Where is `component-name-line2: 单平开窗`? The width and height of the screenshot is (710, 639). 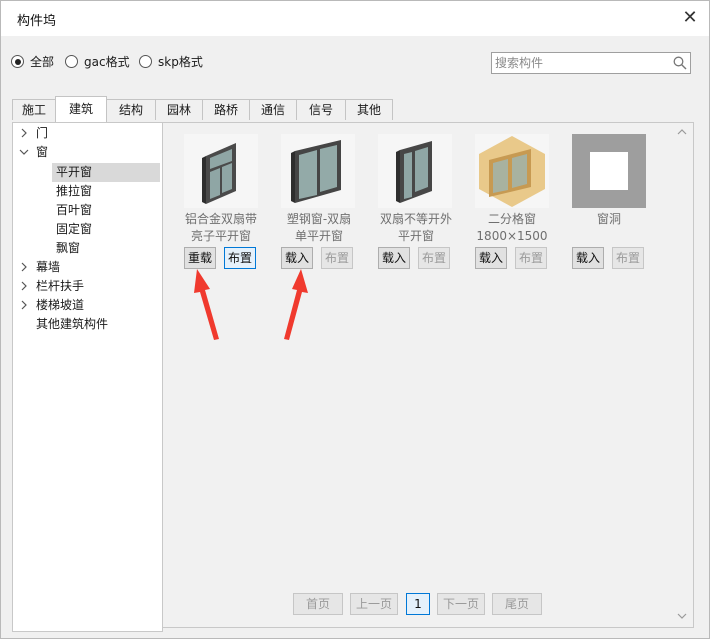
component-name-line2: 单平开窗 is located at coordinates (318, 236).